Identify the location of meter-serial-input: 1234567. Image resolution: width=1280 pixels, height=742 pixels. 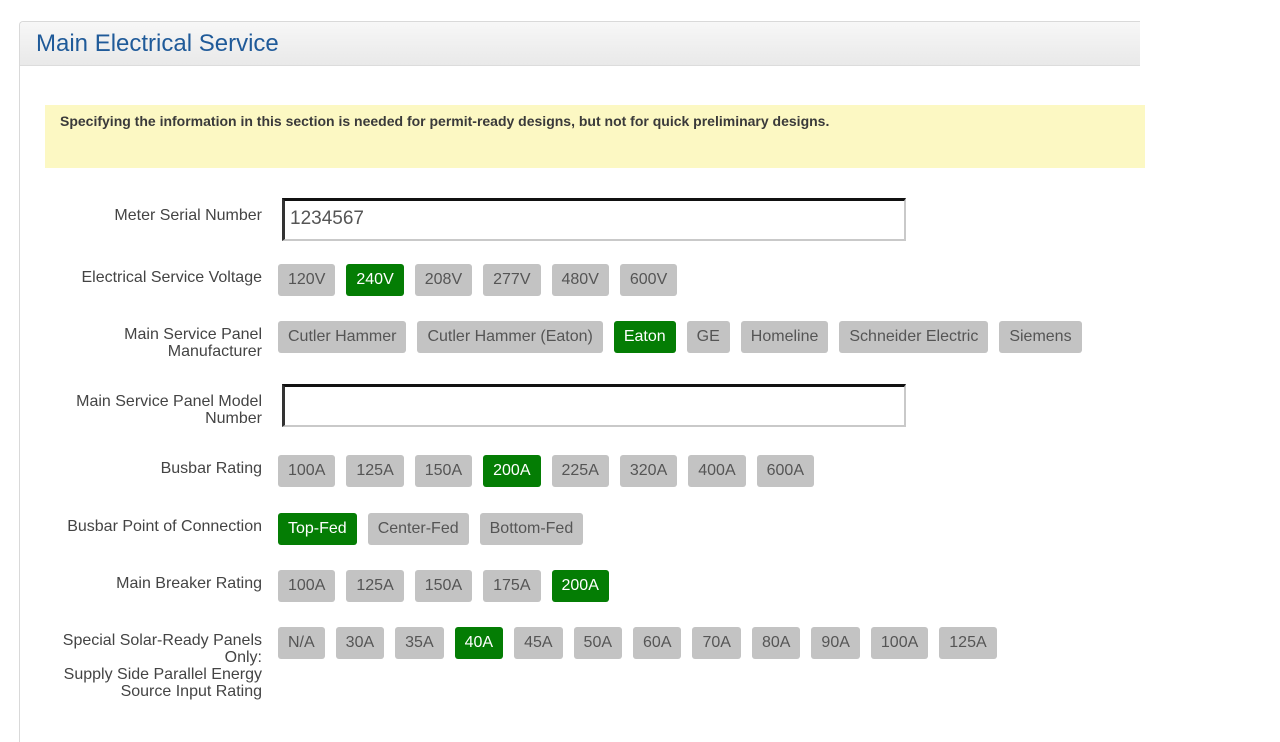
(594, 219).